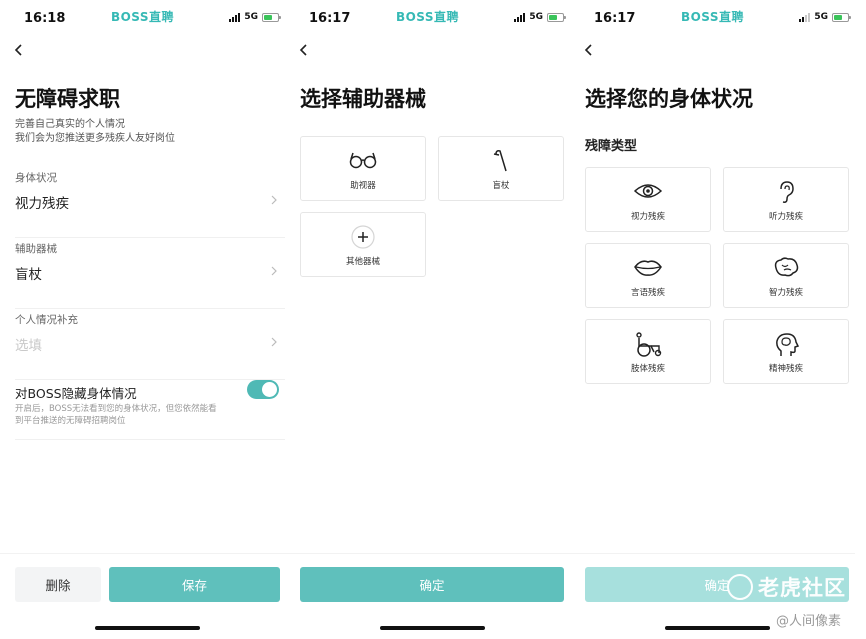 This screenshot has height=639, width=866. What do you see at coordinates (67, 99) in the screenshot?
I see `page-title: 无障碍求职` at bounding box center [67, 99].